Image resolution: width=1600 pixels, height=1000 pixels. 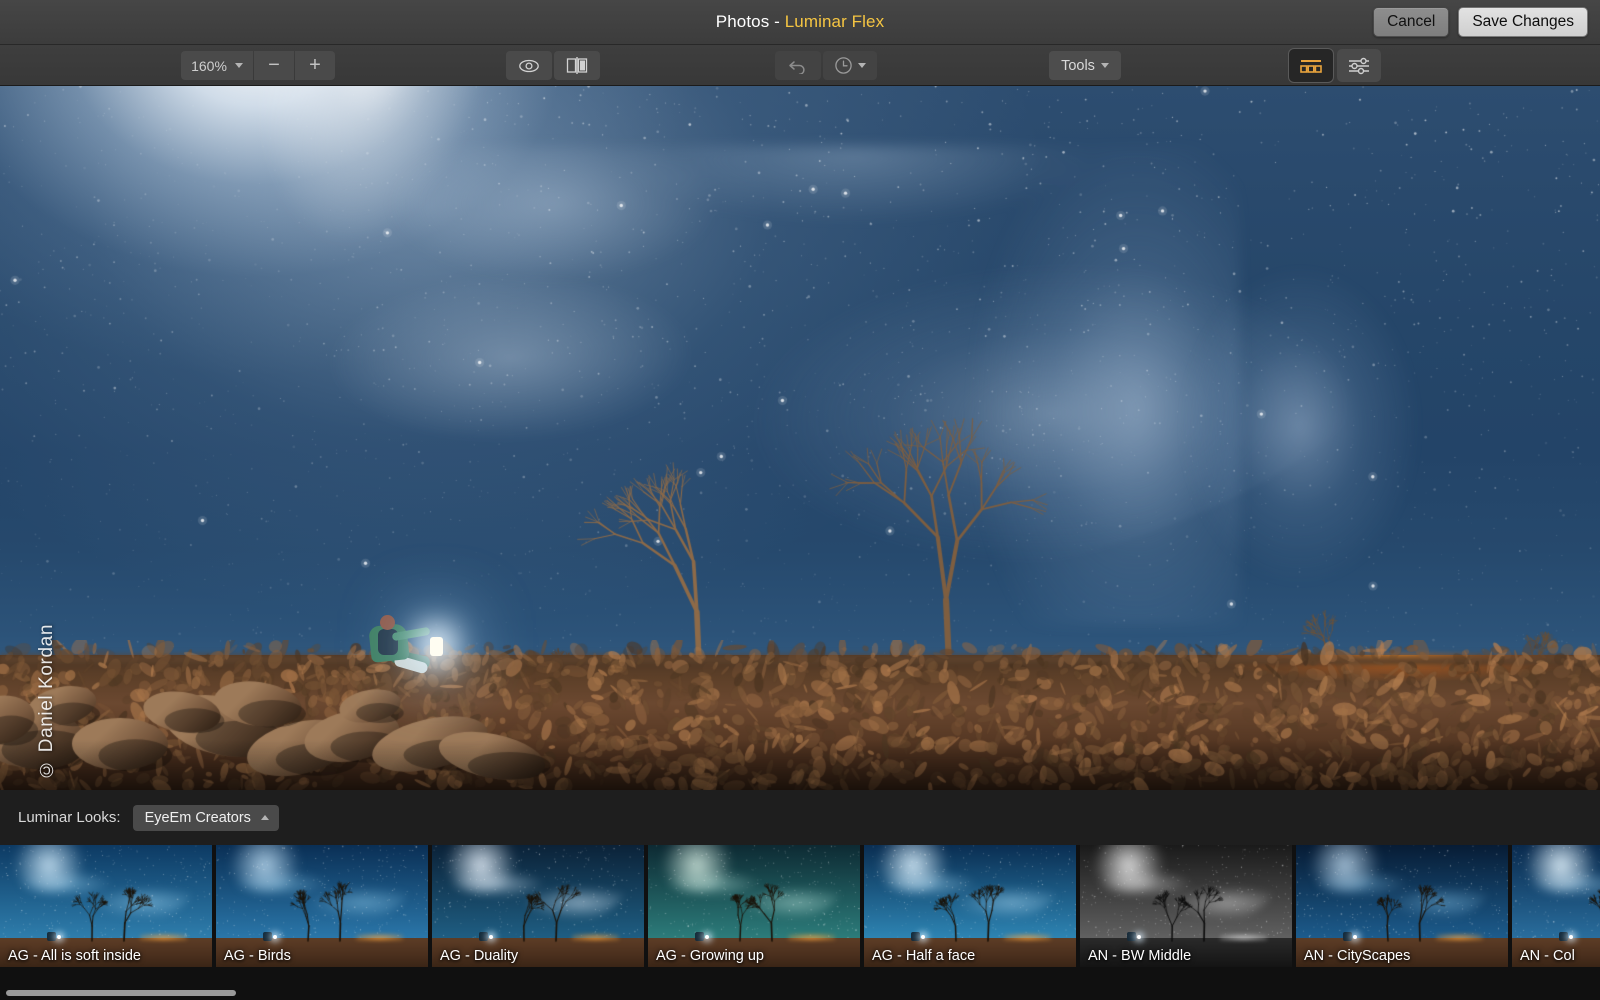 I want to click on zoom-out-button: −, so click(x=274, y=65).